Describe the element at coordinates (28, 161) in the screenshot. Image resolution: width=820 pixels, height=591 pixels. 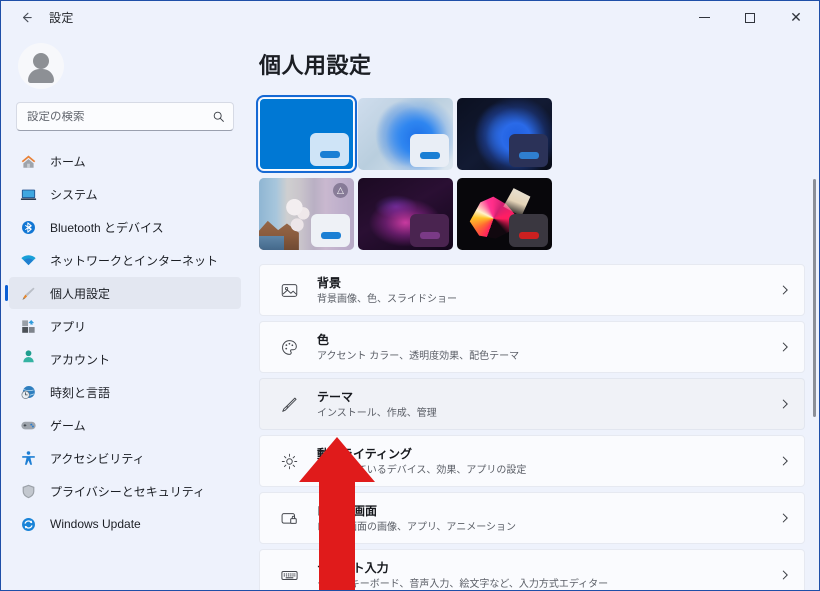
I see `home-icon` at that location.